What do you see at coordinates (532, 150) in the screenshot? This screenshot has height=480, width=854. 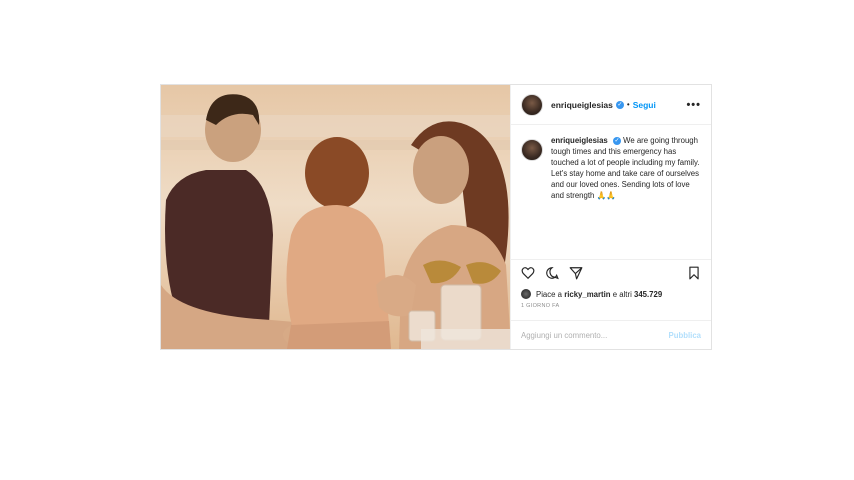 I see `caption-avatar` at bounding box center [532, 150].